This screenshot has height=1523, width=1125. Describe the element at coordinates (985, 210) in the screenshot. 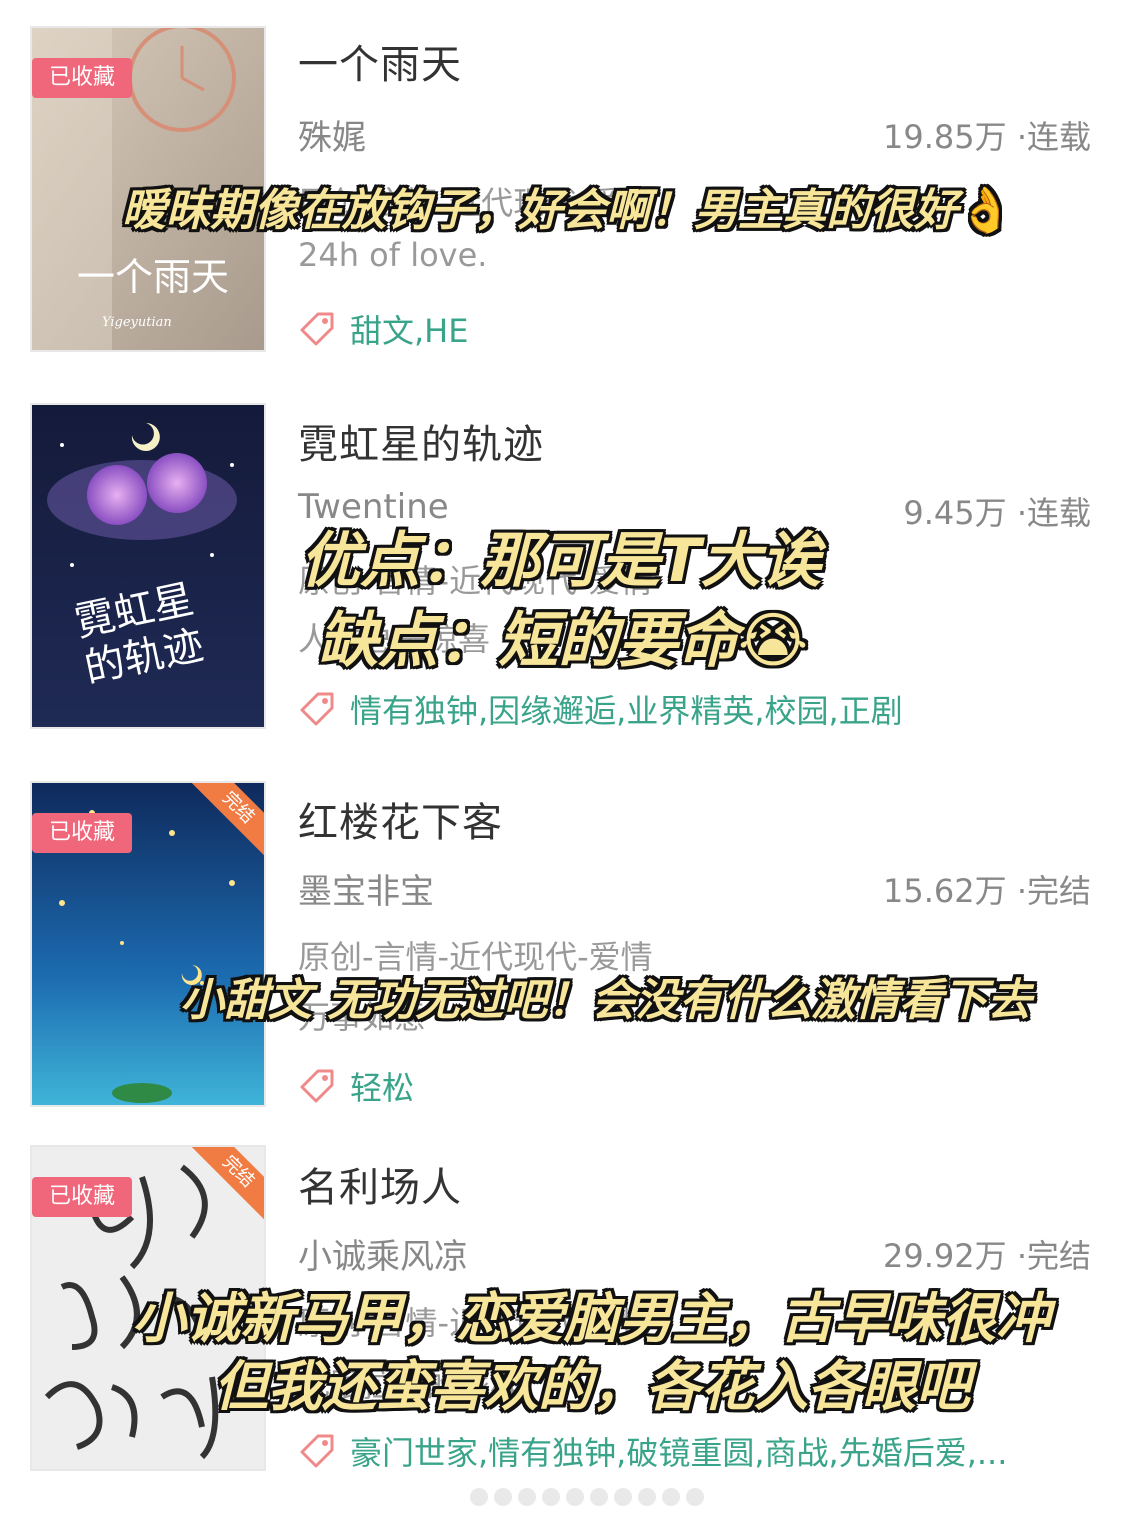

I see `ok-hand-emoji: 👌` at that location.